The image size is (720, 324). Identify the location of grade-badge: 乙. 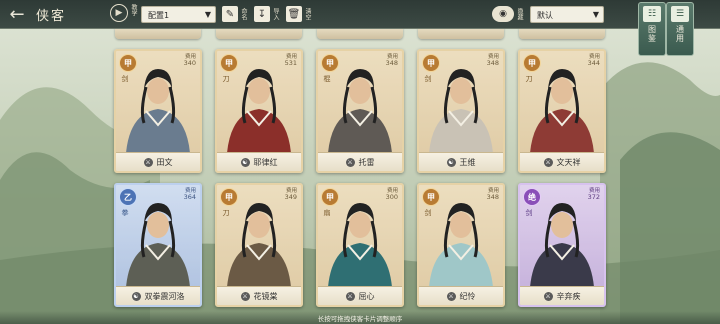
(128, 197).